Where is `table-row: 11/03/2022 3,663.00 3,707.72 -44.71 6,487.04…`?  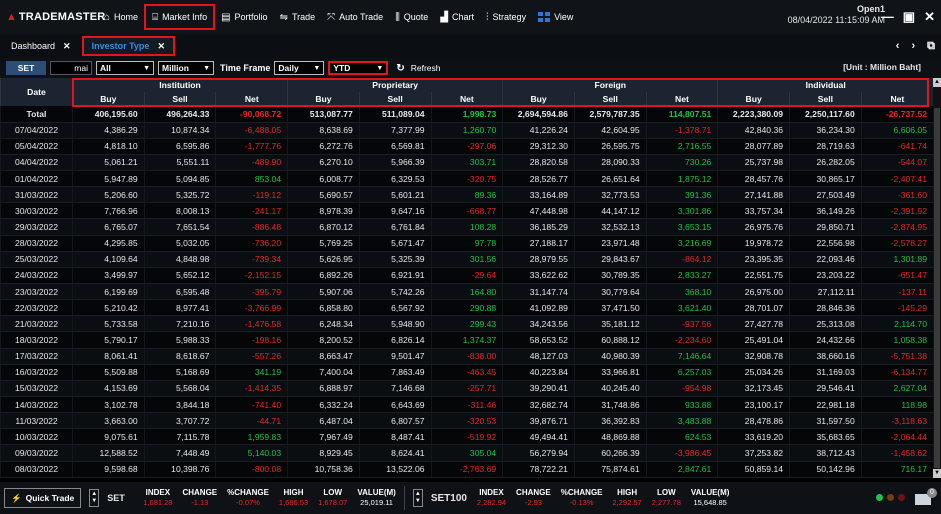 table-row: 11/03/2022 3,663.00 3,707.72 -44.71 6,487.04… is located at coordinates (466, 421).